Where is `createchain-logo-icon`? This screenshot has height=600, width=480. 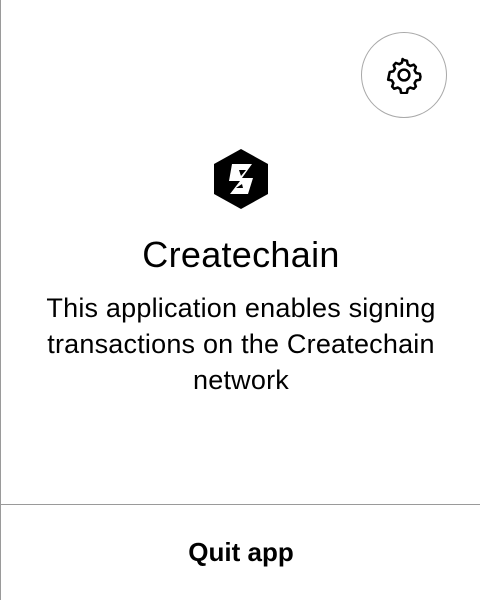 createchain-logo-icon is located at coordinates (241, 179).